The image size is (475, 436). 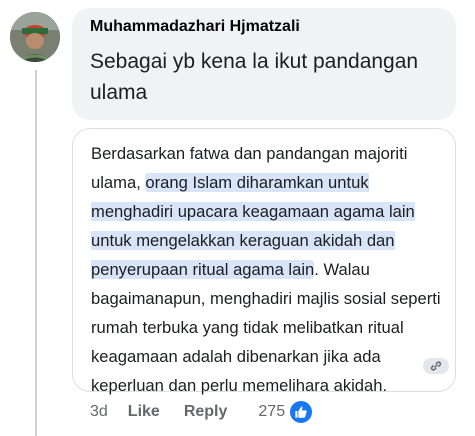 I want to click on comment-actions: 3d Like Reply 275, so click(x=202, y=412).